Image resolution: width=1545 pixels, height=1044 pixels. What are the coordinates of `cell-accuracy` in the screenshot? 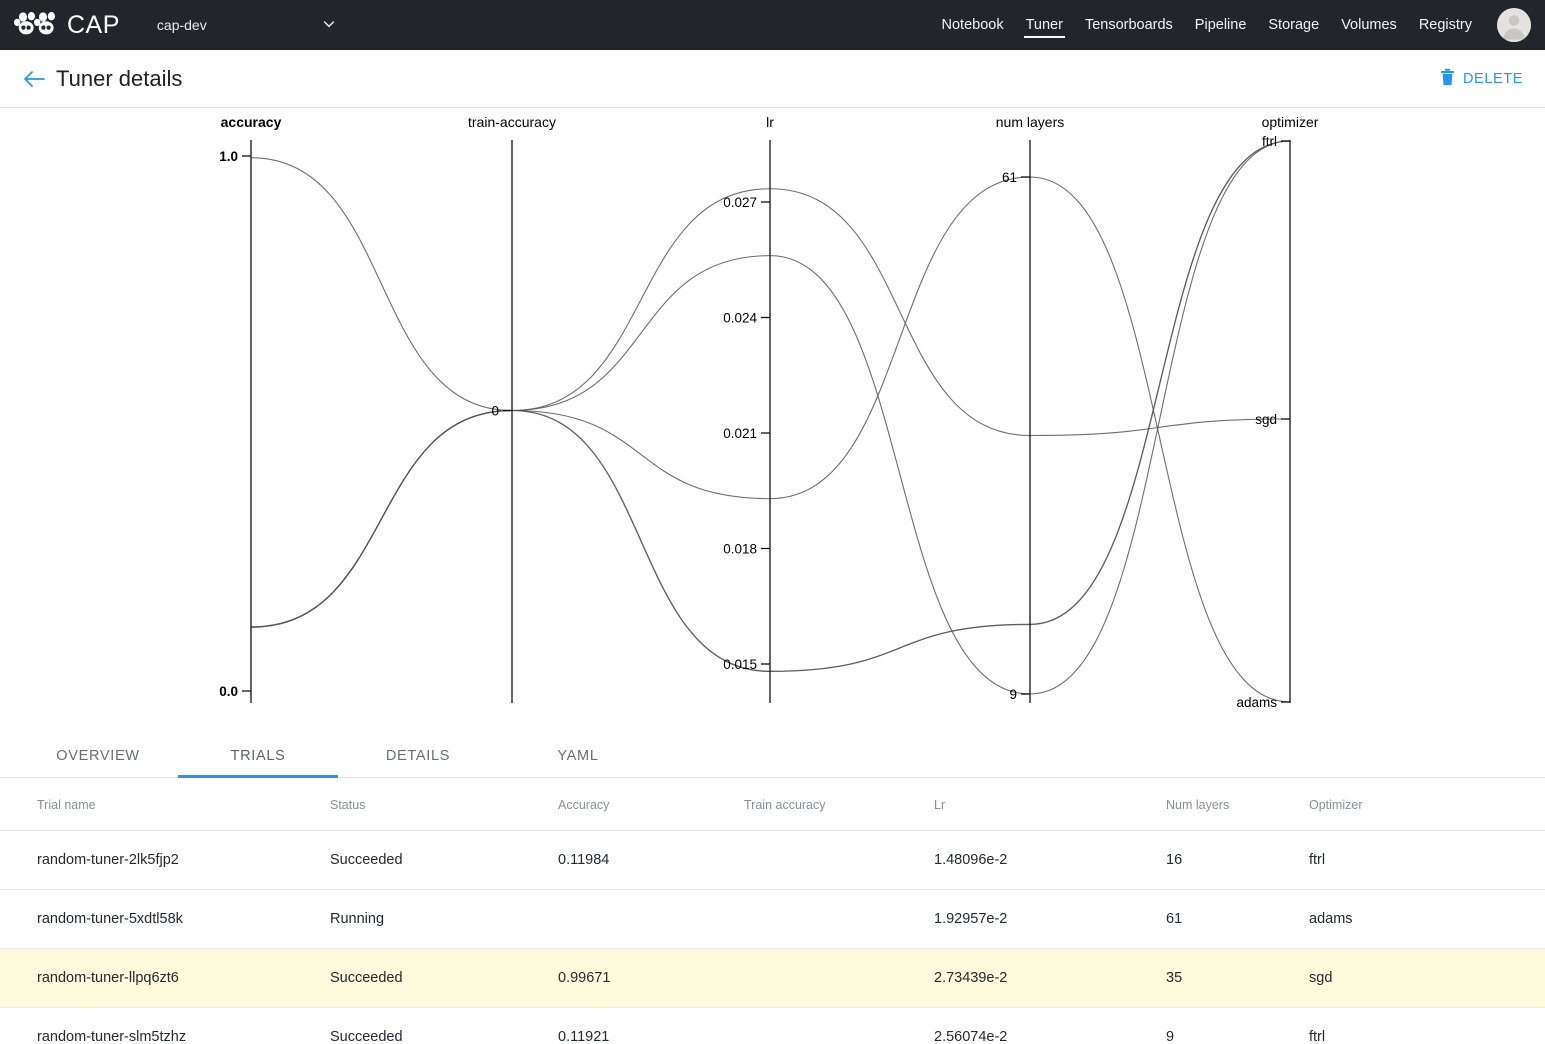 It's located at (651, 919).